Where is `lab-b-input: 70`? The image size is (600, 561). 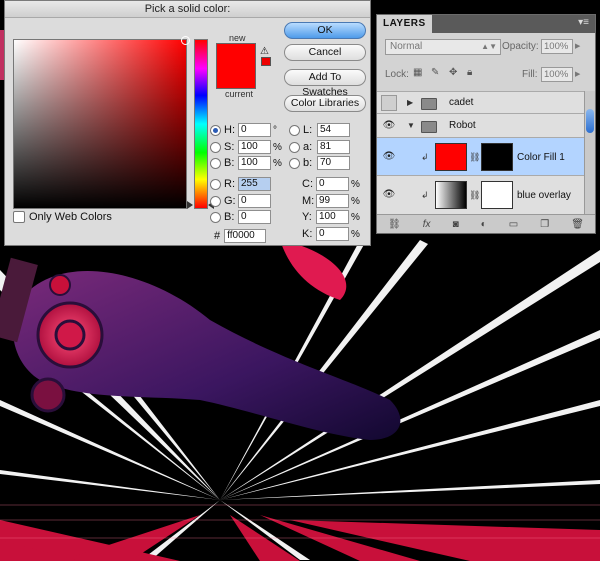
lab-b-input: 70 is located at coordinates (333, 163).